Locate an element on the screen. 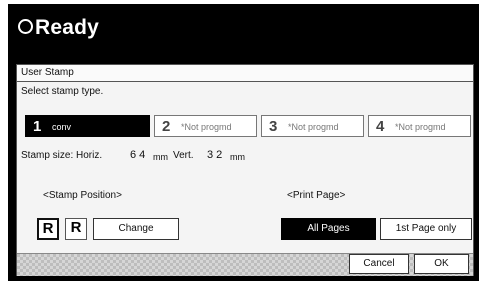 The width and height of the screenshot is (479, 281). stamp-number-4: 4 is located at coordinates (380, 126).